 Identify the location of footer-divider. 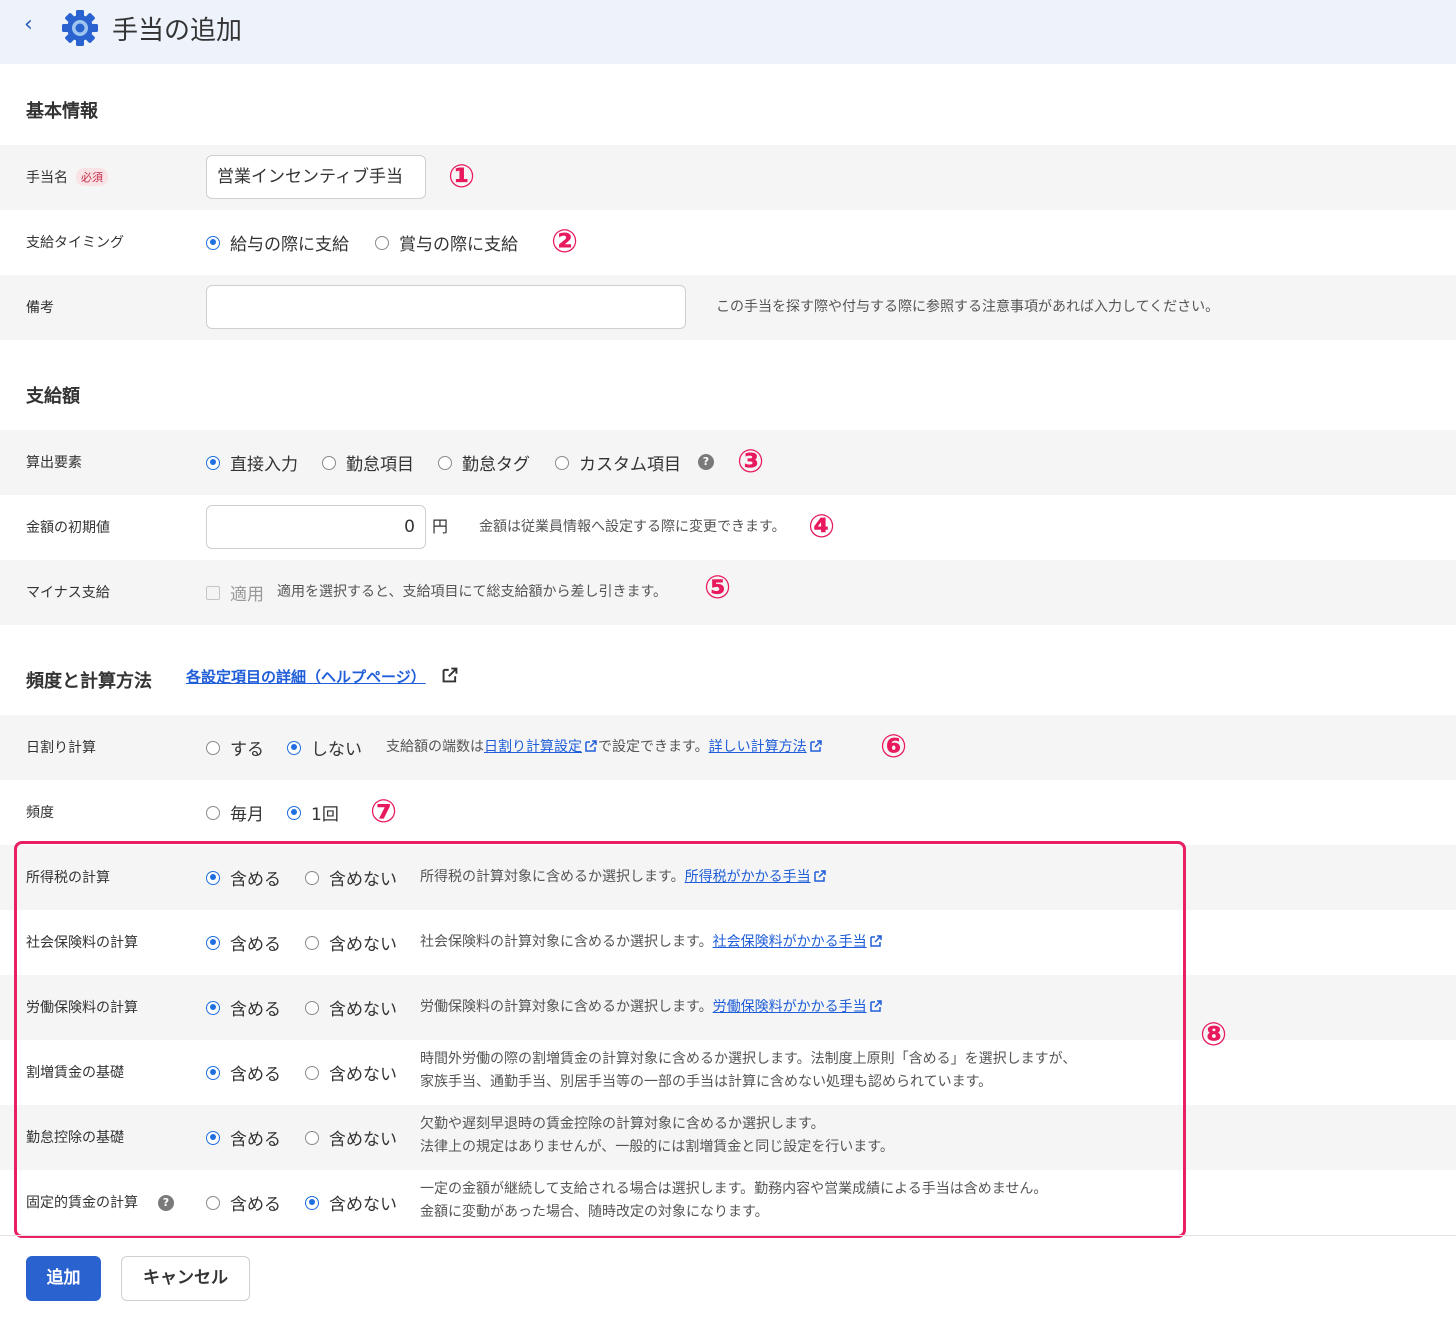
(728, 1235).